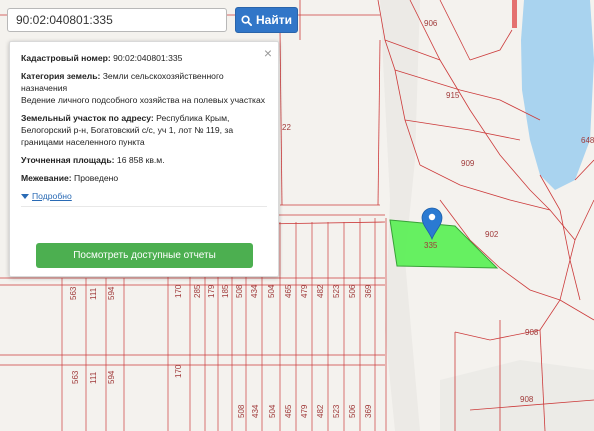 This screenshot has width=594, height=431. I want to click on details-link-label: Подробно, so click(52, 196).